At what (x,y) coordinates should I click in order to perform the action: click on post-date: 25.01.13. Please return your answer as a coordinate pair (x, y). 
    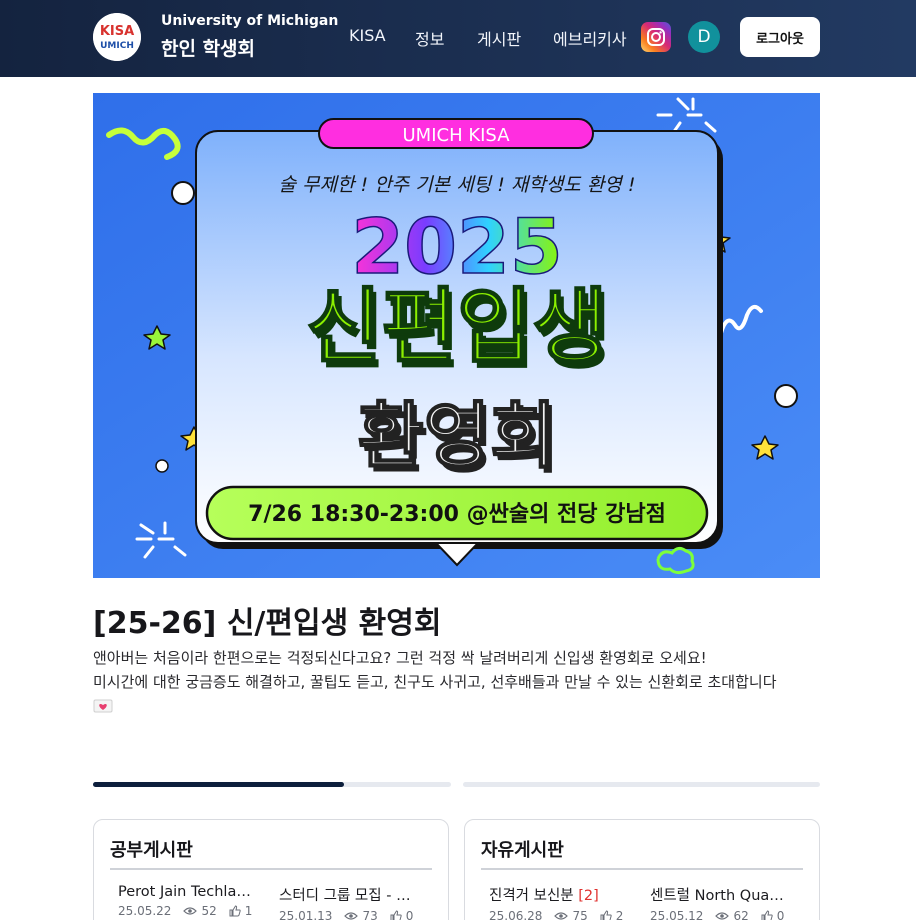
    Looking at the image, I should click on (306, 914).